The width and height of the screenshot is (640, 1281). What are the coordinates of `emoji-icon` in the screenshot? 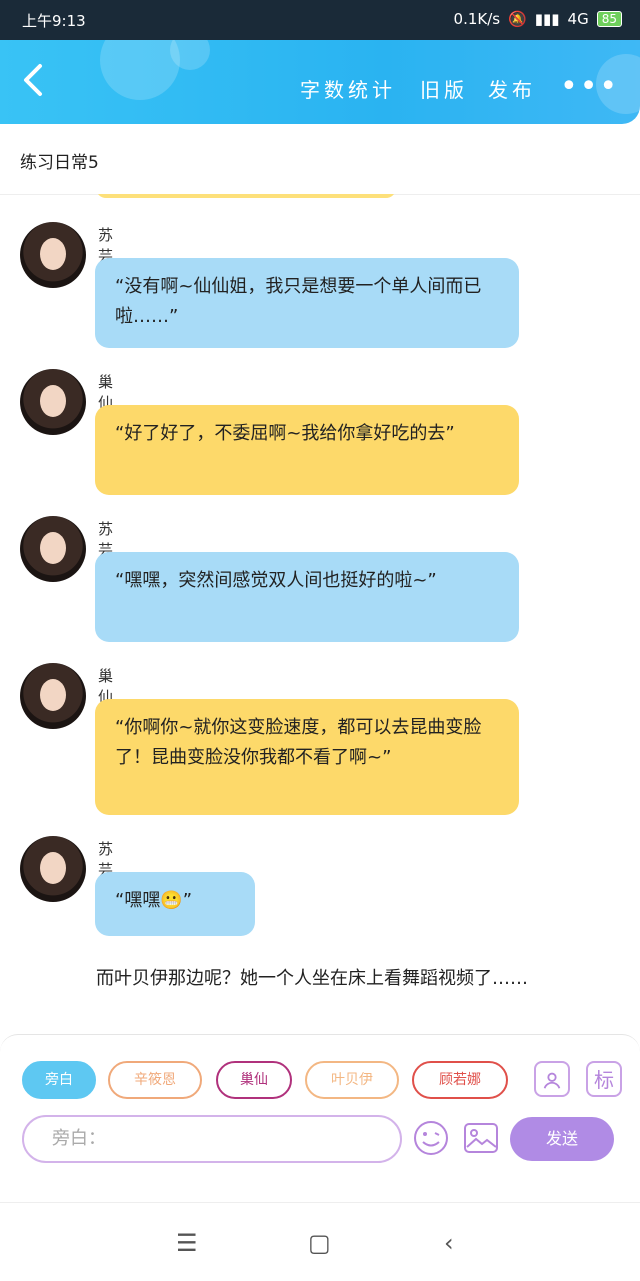 It's located at (431, 1138).